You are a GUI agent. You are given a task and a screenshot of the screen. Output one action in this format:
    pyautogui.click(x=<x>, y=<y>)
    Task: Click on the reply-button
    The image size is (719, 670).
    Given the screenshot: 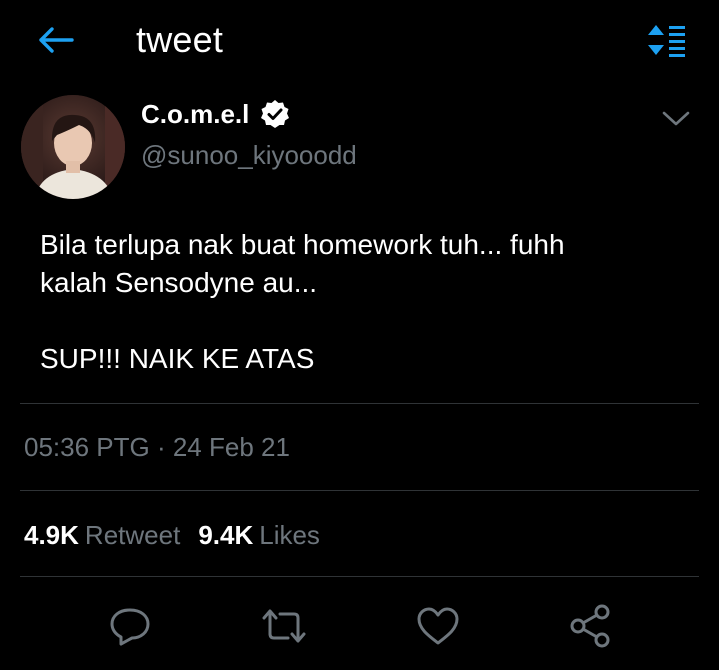 What is the action you would take?
    pyautogui.click(x=130, y=626)
    